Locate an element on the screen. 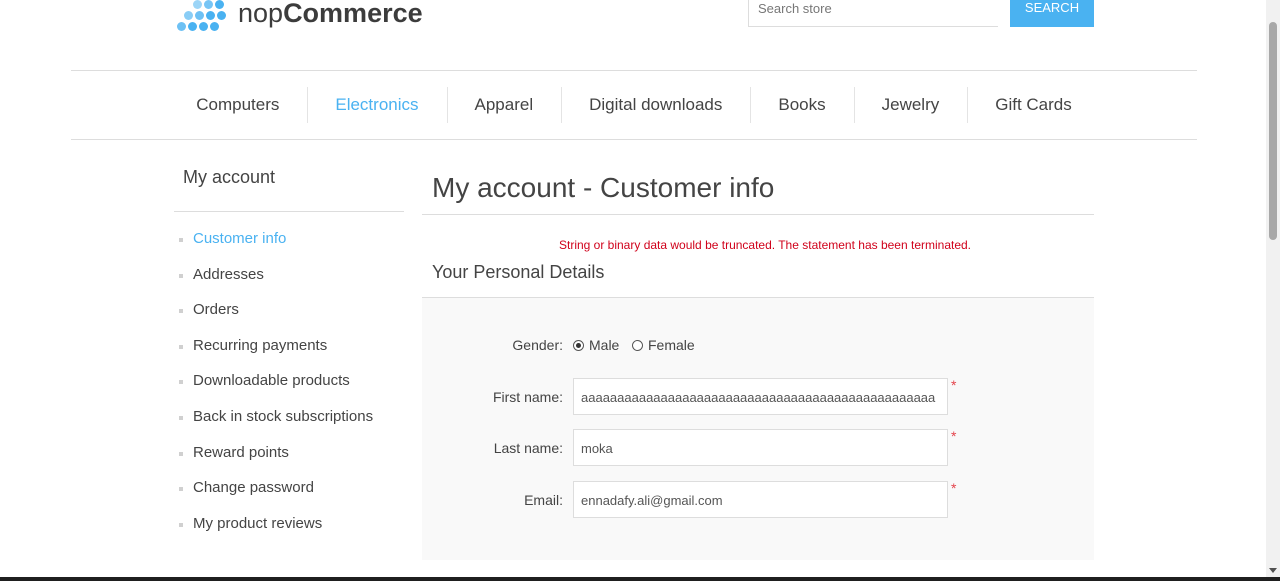 The height and width of the screenshot is (581, 1280). sidebar-item-product-reviews: My product reviews is located at coordinates (273, 524).